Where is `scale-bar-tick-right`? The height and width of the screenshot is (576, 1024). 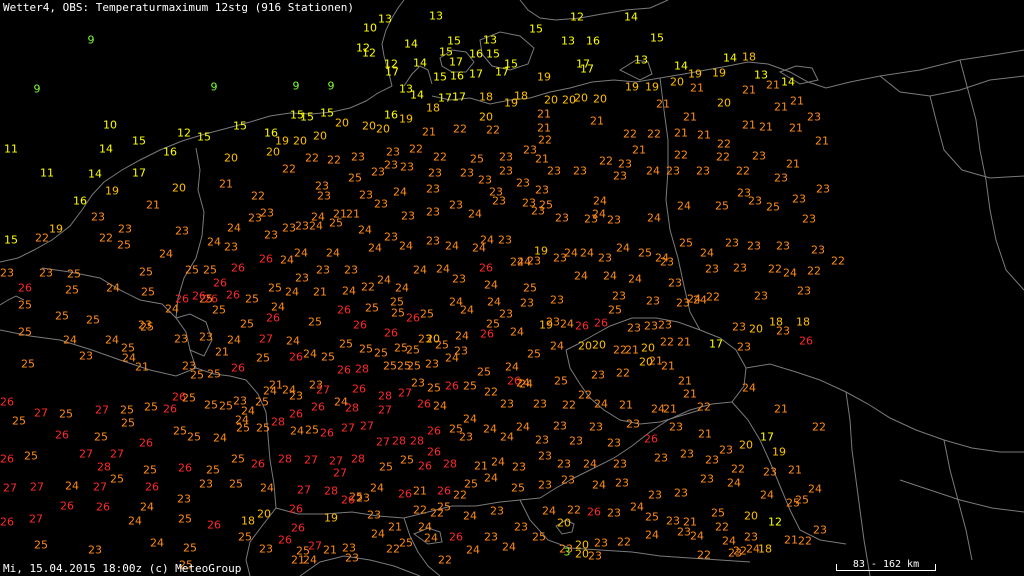
scale-bar-tick-right is located at coordinates (935, 567).